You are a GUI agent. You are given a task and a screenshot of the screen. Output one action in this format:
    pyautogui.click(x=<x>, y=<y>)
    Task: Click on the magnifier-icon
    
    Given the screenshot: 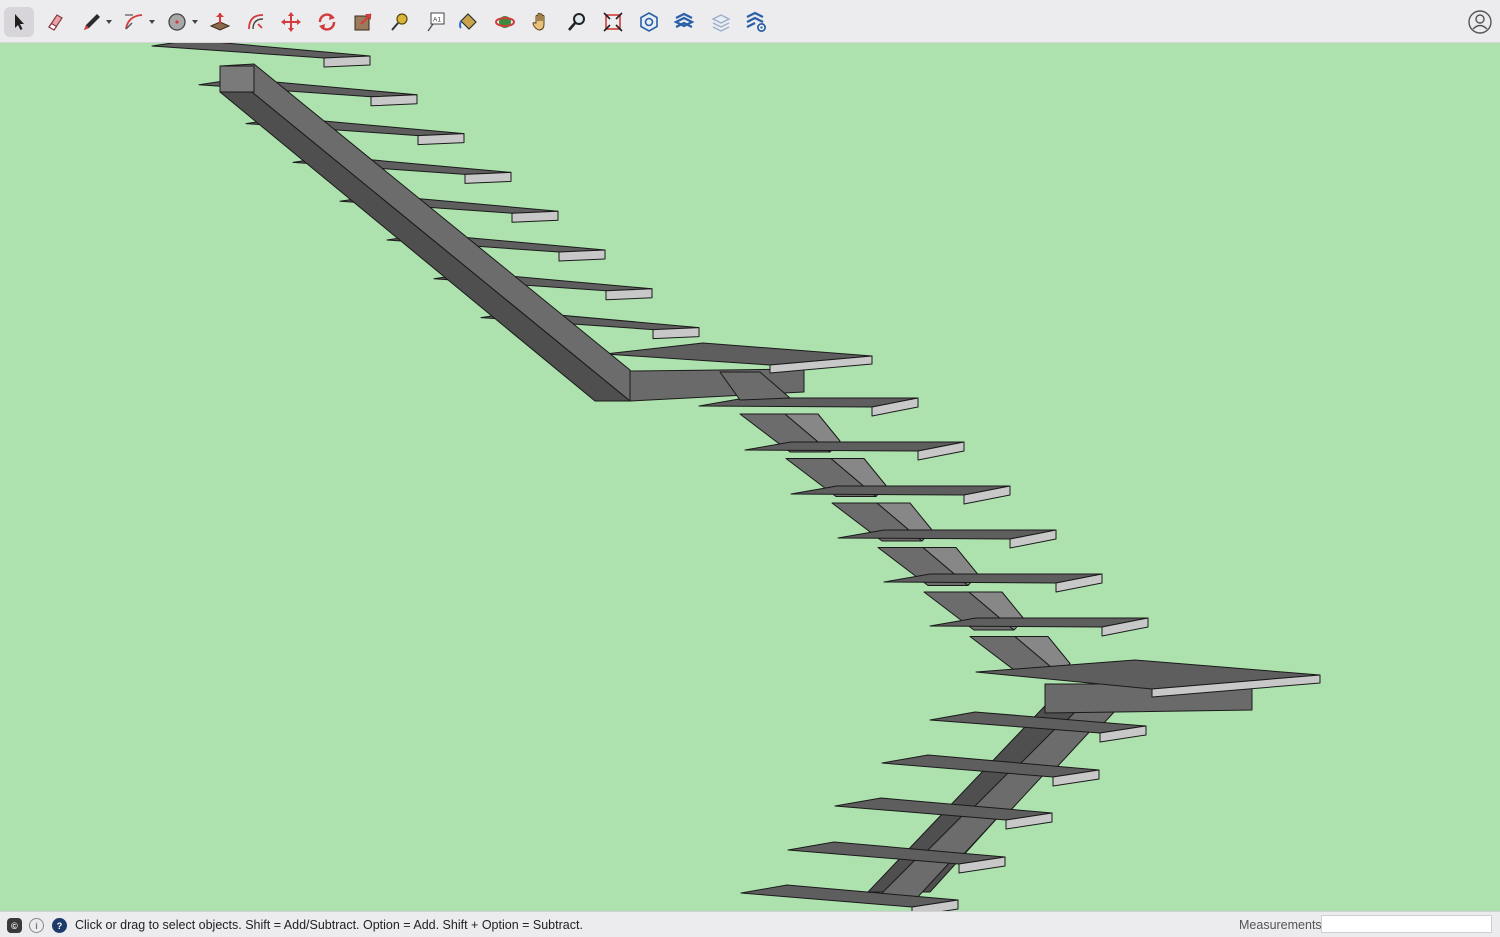 What is the action you would take?
    pyautogui.click(x=576, y=22)
    